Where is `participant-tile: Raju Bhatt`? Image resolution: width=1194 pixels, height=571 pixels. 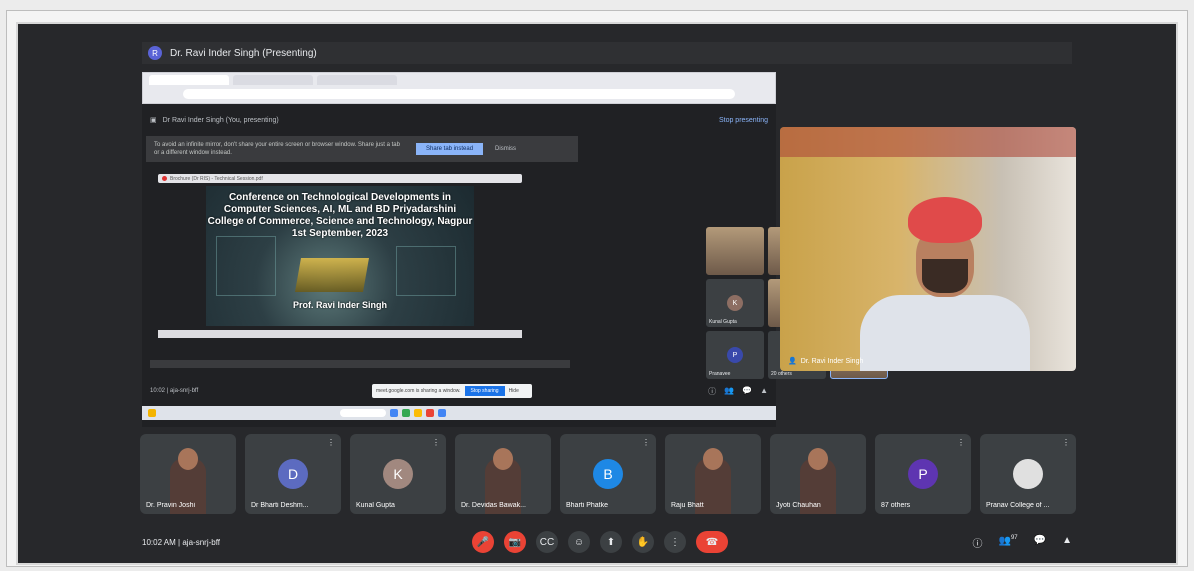
participant-tile: Raju Bhatt is located at coordinates (713, 474).